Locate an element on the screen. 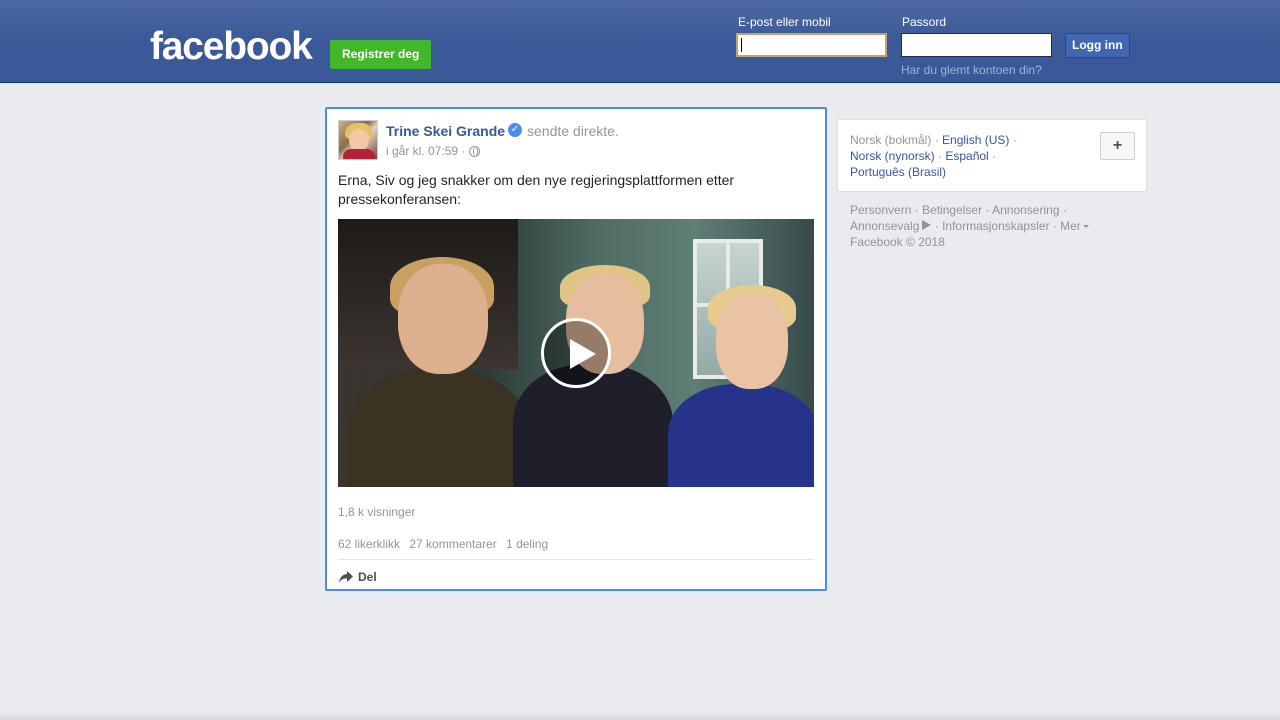 The image size is (1280, 720). adchoices-icon is located at coordinates (927, 225).